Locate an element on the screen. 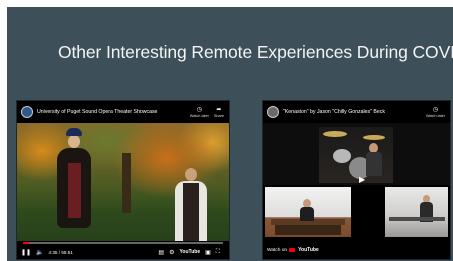 The width and height of the screenshot is (453, 261). video-frame: ▶ is located at coordinates (356, 154).